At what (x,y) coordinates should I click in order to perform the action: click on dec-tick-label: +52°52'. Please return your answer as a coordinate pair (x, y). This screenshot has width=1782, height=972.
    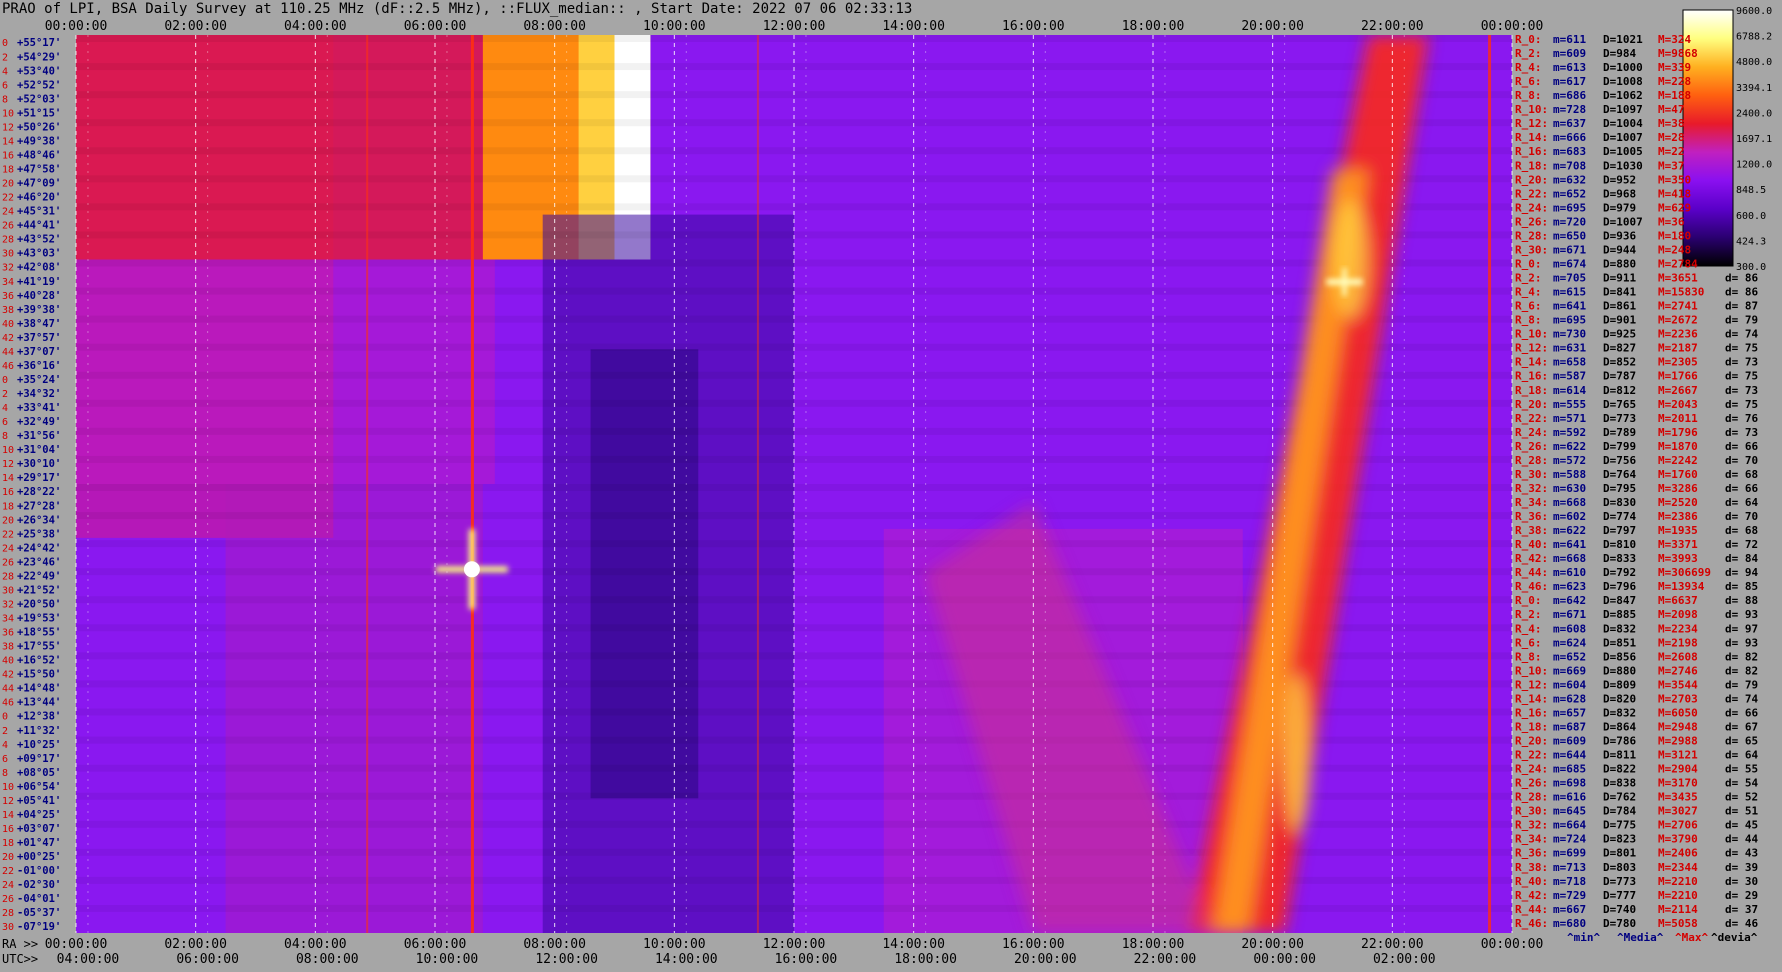
    Looking at the image, I should click on (39, 85).